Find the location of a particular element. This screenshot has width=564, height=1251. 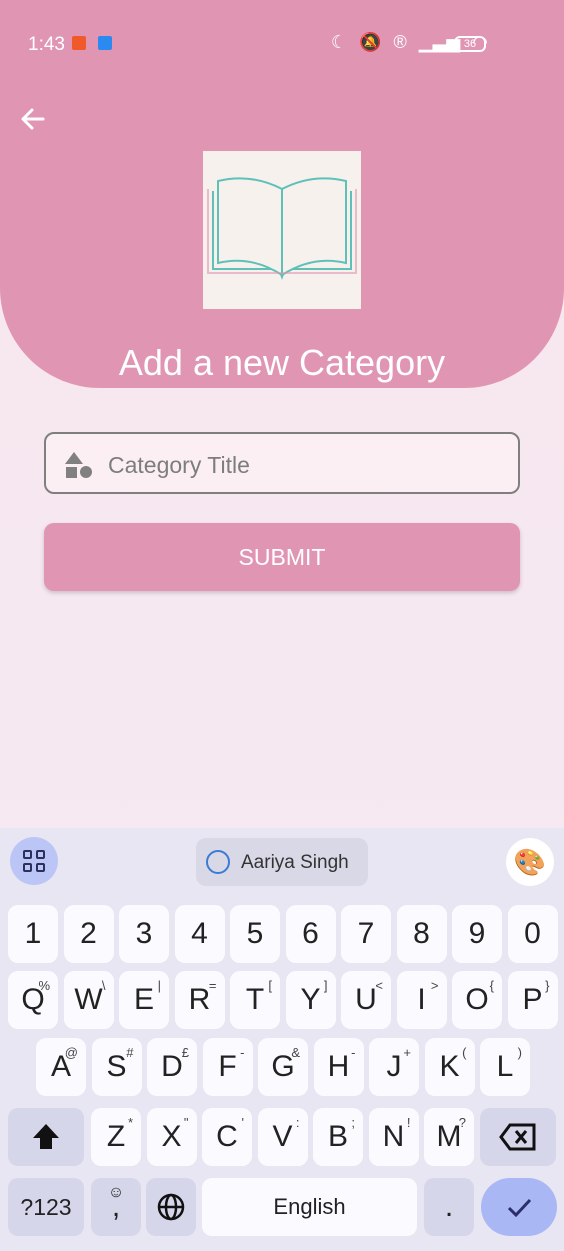

back-button is located at coordinates (34, 120).